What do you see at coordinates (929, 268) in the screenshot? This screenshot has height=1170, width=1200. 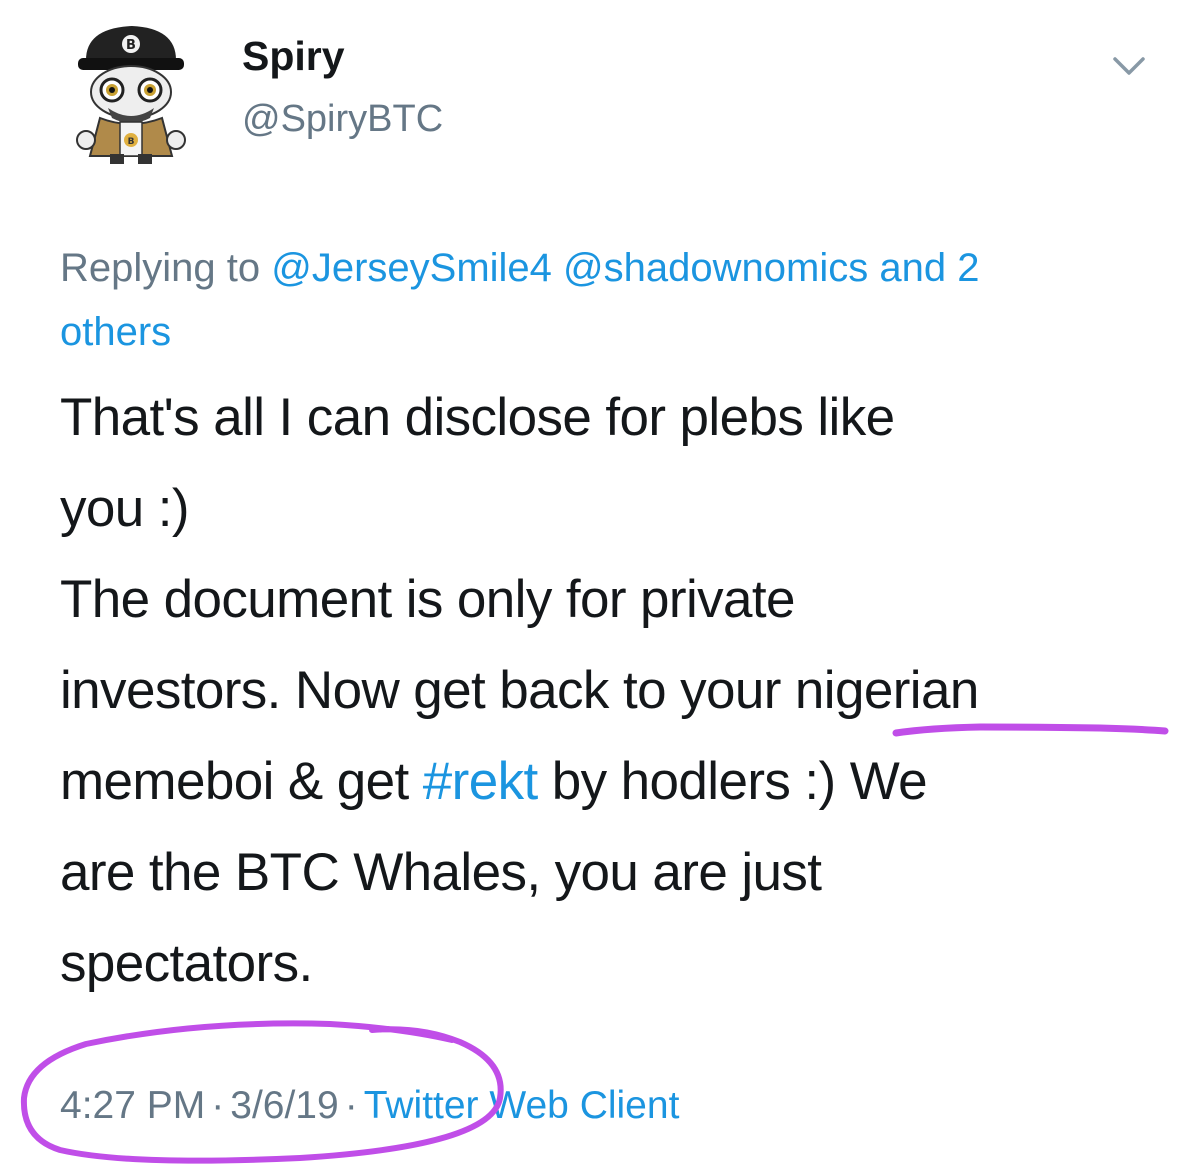 I see `and-others-link: and 2` at bounding box center [929, 268].